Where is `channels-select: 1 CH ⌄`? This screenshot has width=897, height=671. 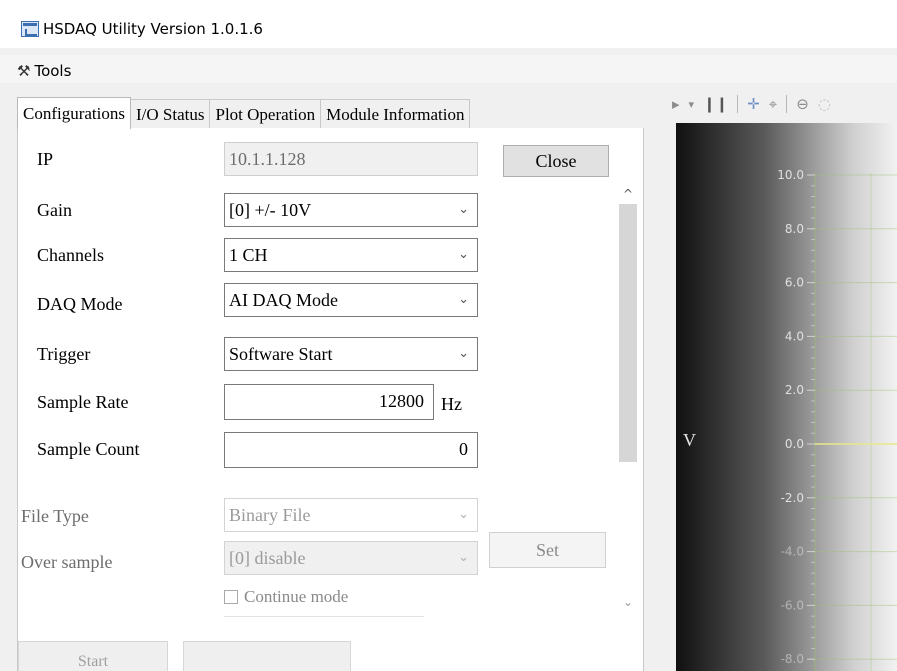
channels-select: 1 CH ⌄ is located at coordinates (351, 255).